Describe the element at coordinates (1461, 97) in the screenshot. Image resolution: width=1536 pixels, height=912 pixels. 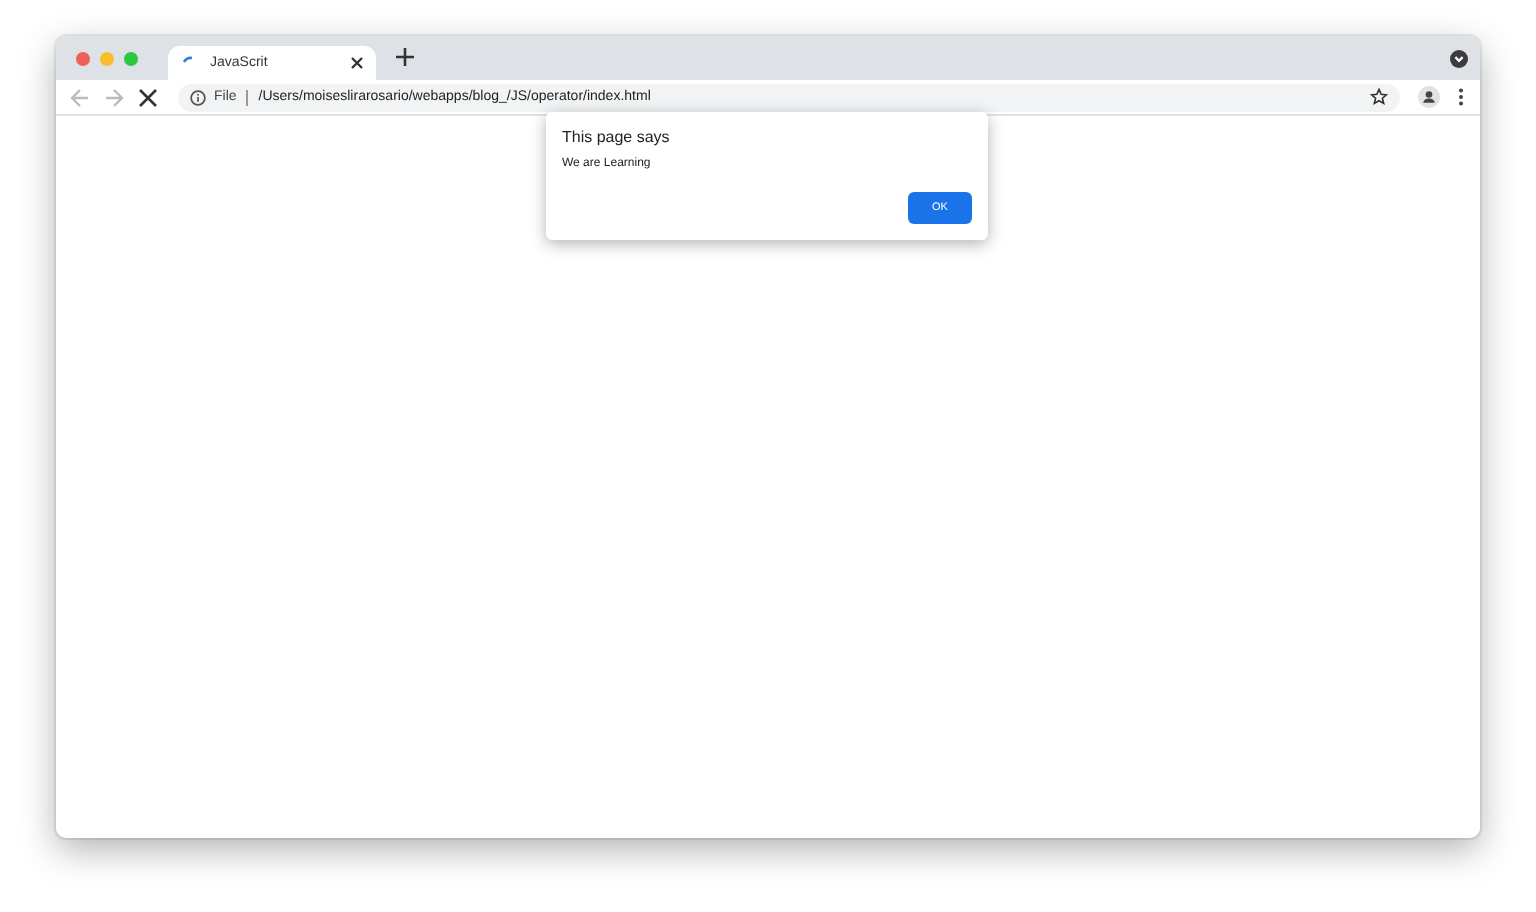
I see `menu-icon` at that location.